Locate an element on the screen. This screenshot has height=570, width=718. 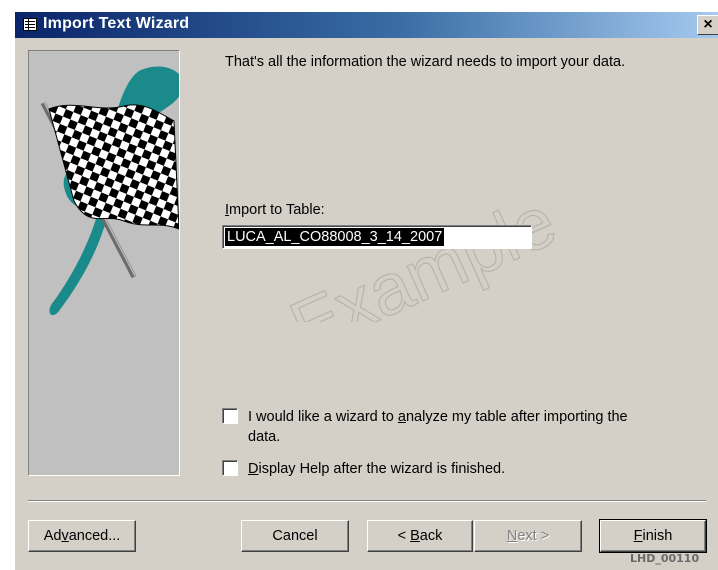
table-name-value: LUCA_AL_CO88008_3_14_2007 is located at coordinates (335, 237).